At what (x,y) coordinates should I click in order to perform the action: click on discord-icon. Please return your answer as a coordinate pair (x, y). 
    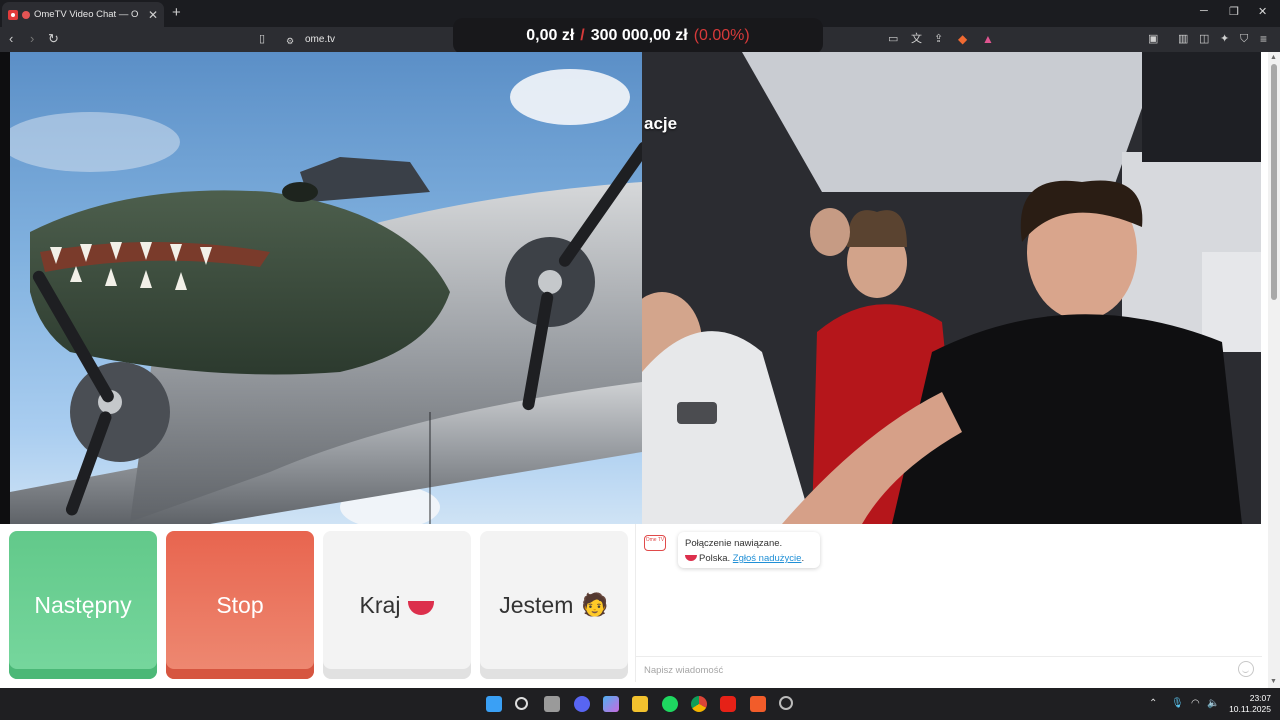
    Looking at the image, I should click on (582, 704).